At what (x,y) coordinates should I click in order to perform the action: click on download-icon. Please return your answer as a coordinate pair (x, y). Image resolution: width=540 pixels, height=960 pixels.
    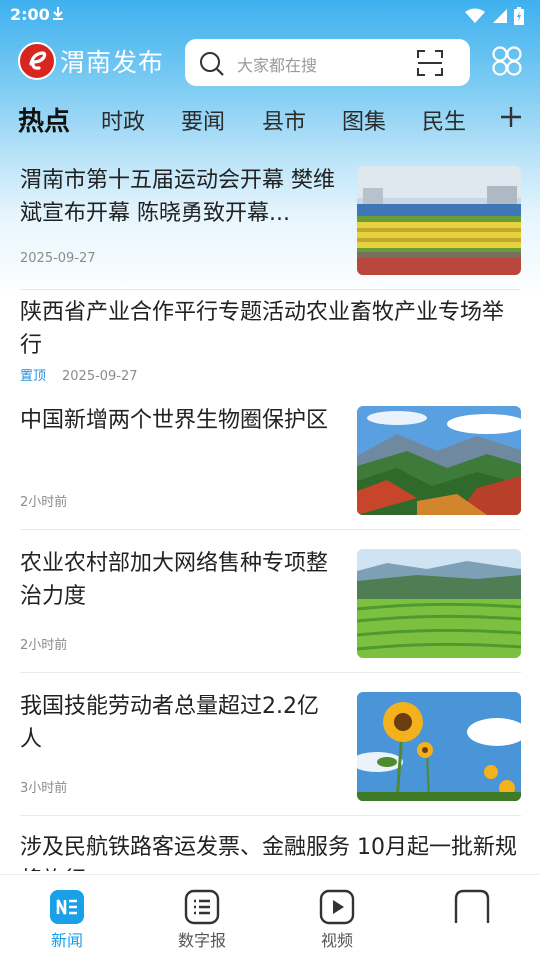
    Looking at the image, I should click on (58, 13).